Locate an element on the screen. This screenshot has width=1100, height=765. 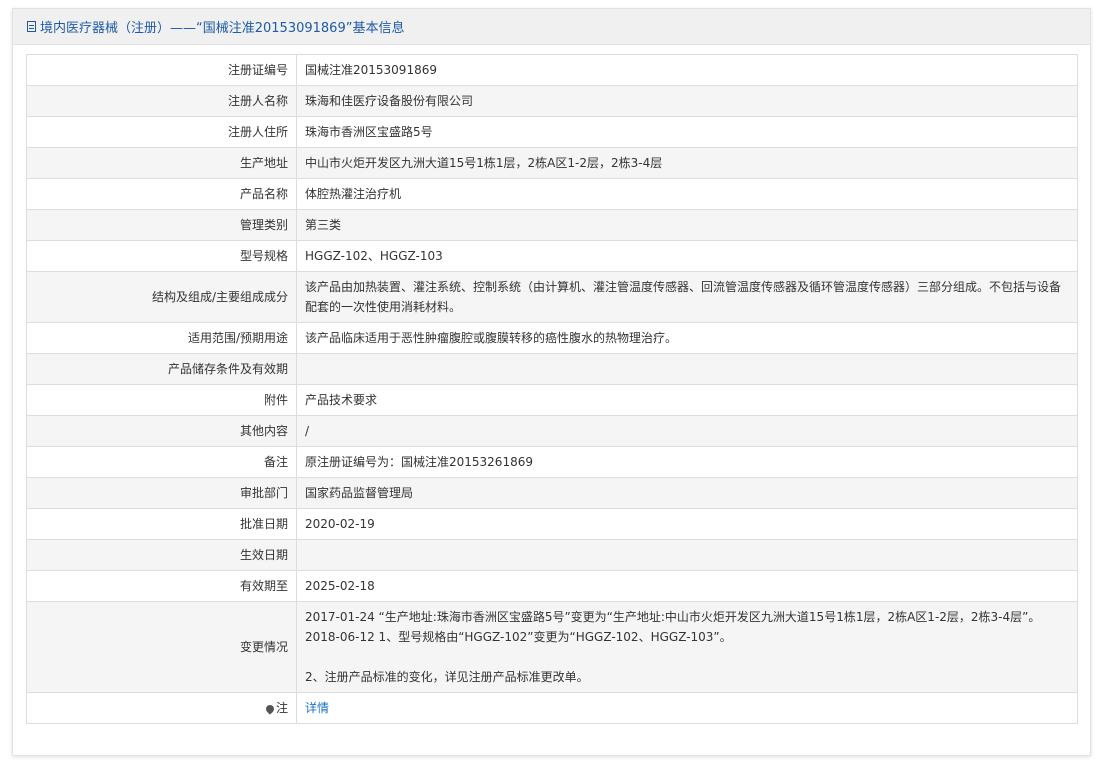
table-row: 附件 产品技术要求 is located at coordinates (552, 400).